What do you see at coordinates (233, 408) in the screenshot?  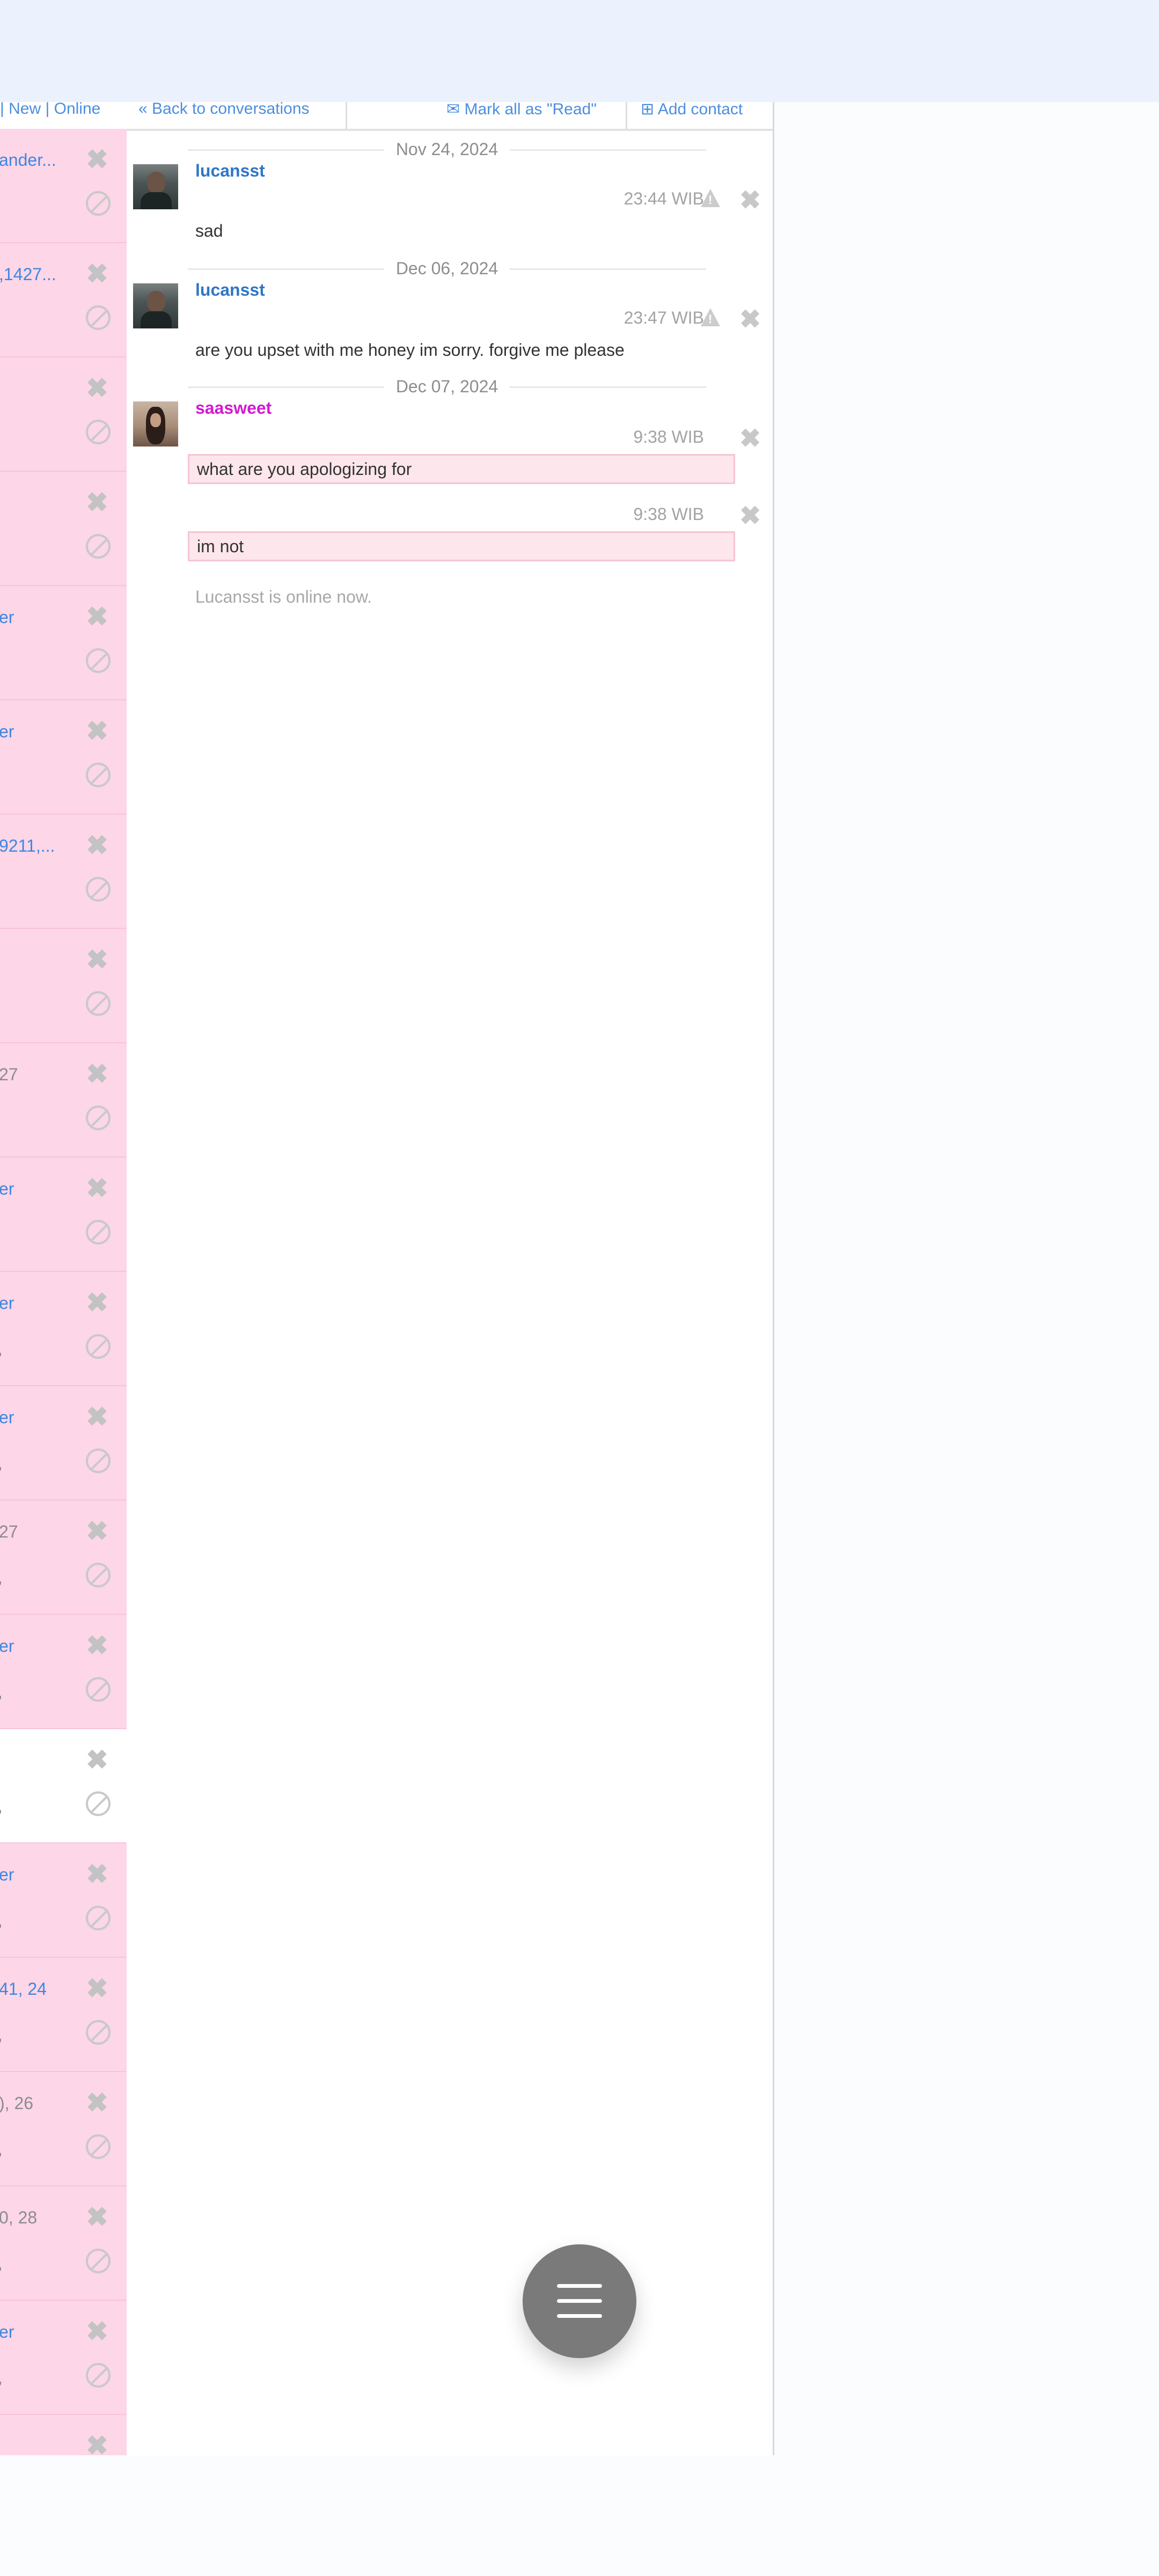 I see `message-sender: saasweet` at bounding box center [233, 408].